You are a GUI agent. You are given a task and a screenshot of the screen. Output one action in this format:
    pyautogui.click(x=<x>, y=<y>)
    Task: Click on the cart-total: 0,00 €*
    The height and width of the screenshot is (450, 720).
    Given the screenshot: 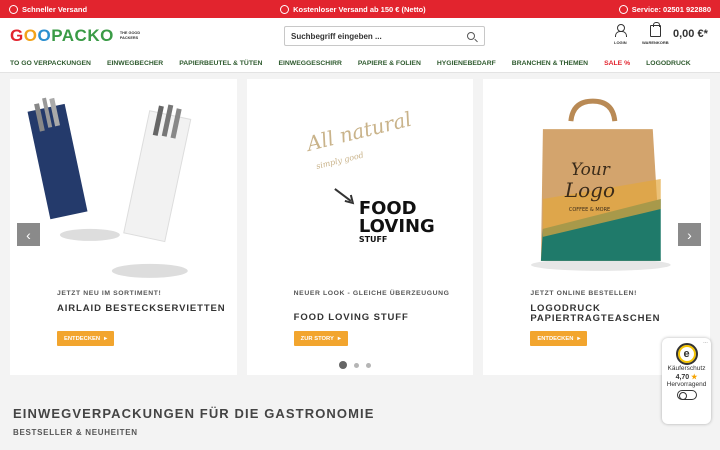 What is the action you would take?
    pyautogui.click(x=690, y=34)
    